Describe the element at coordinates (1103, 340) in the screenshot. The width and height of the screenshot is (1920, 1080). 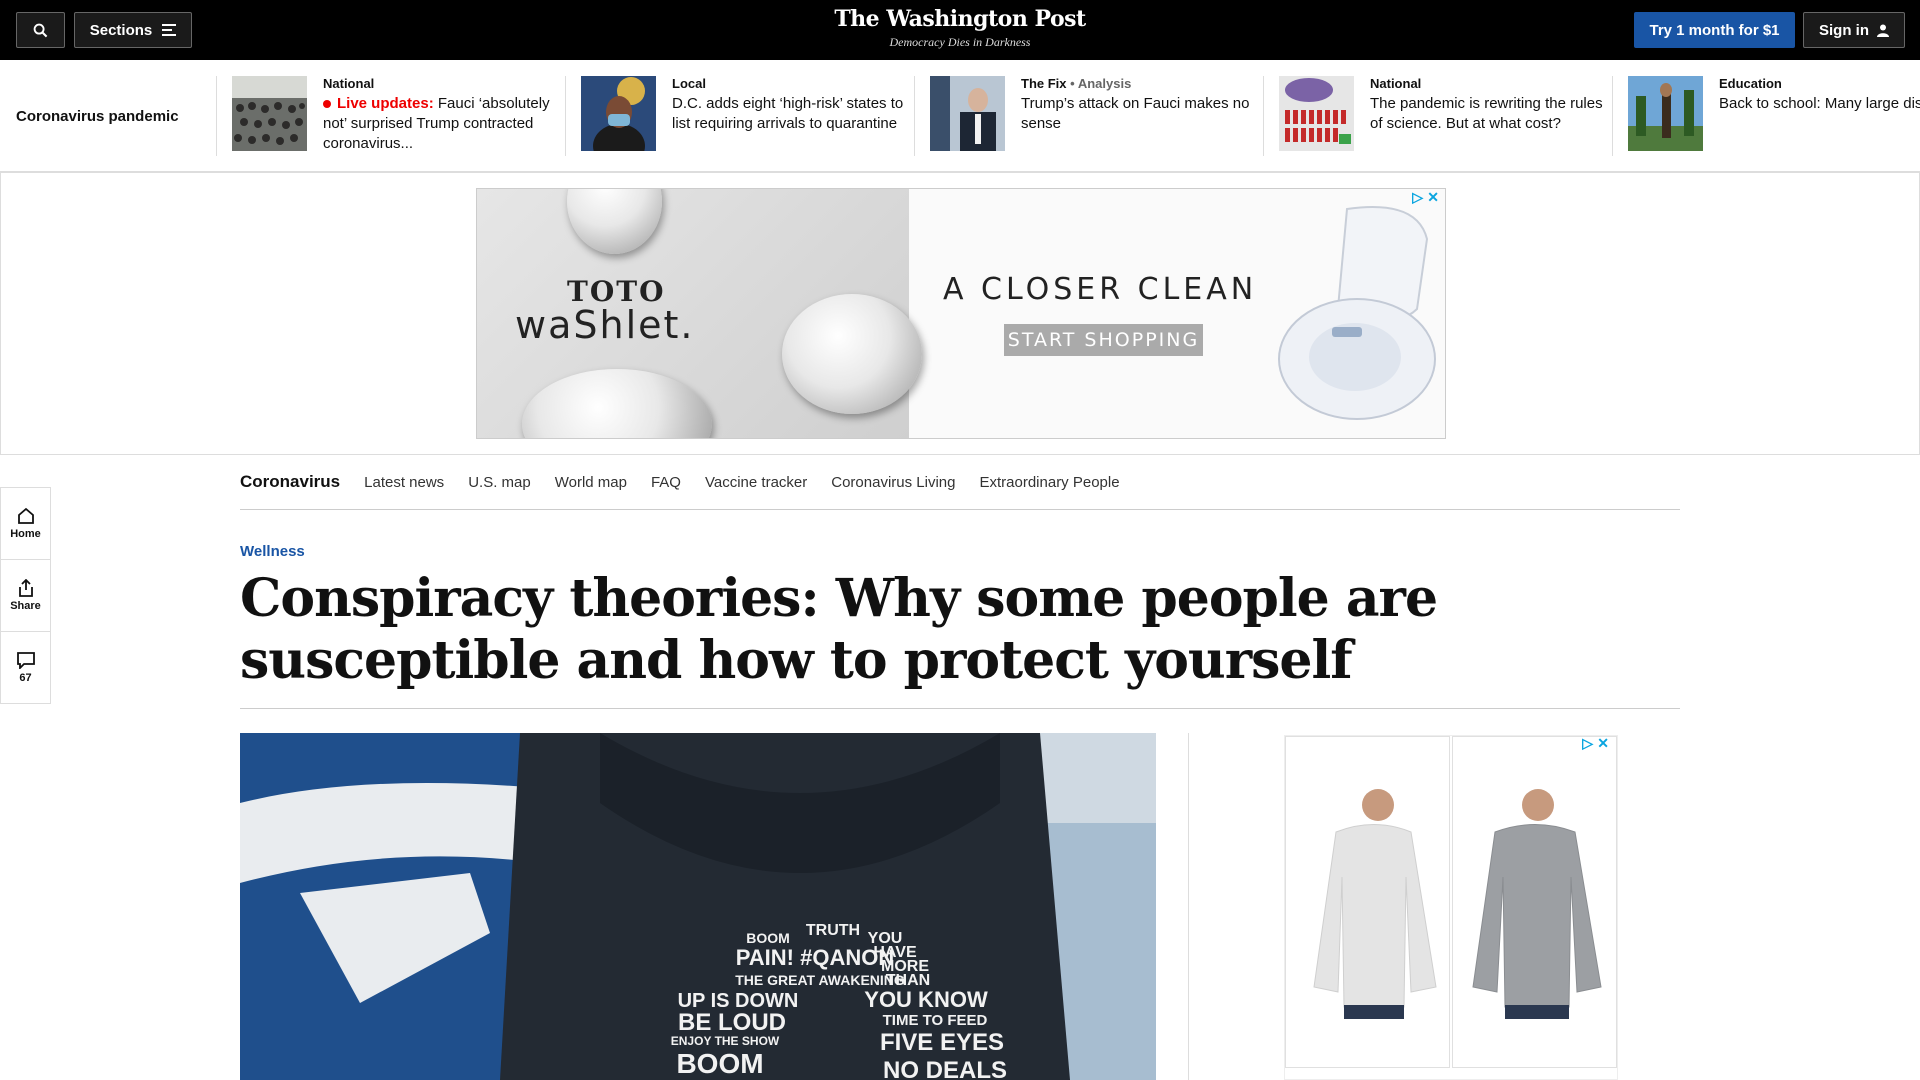
I see `ad-cta-button: START SHOPPING` at that location.